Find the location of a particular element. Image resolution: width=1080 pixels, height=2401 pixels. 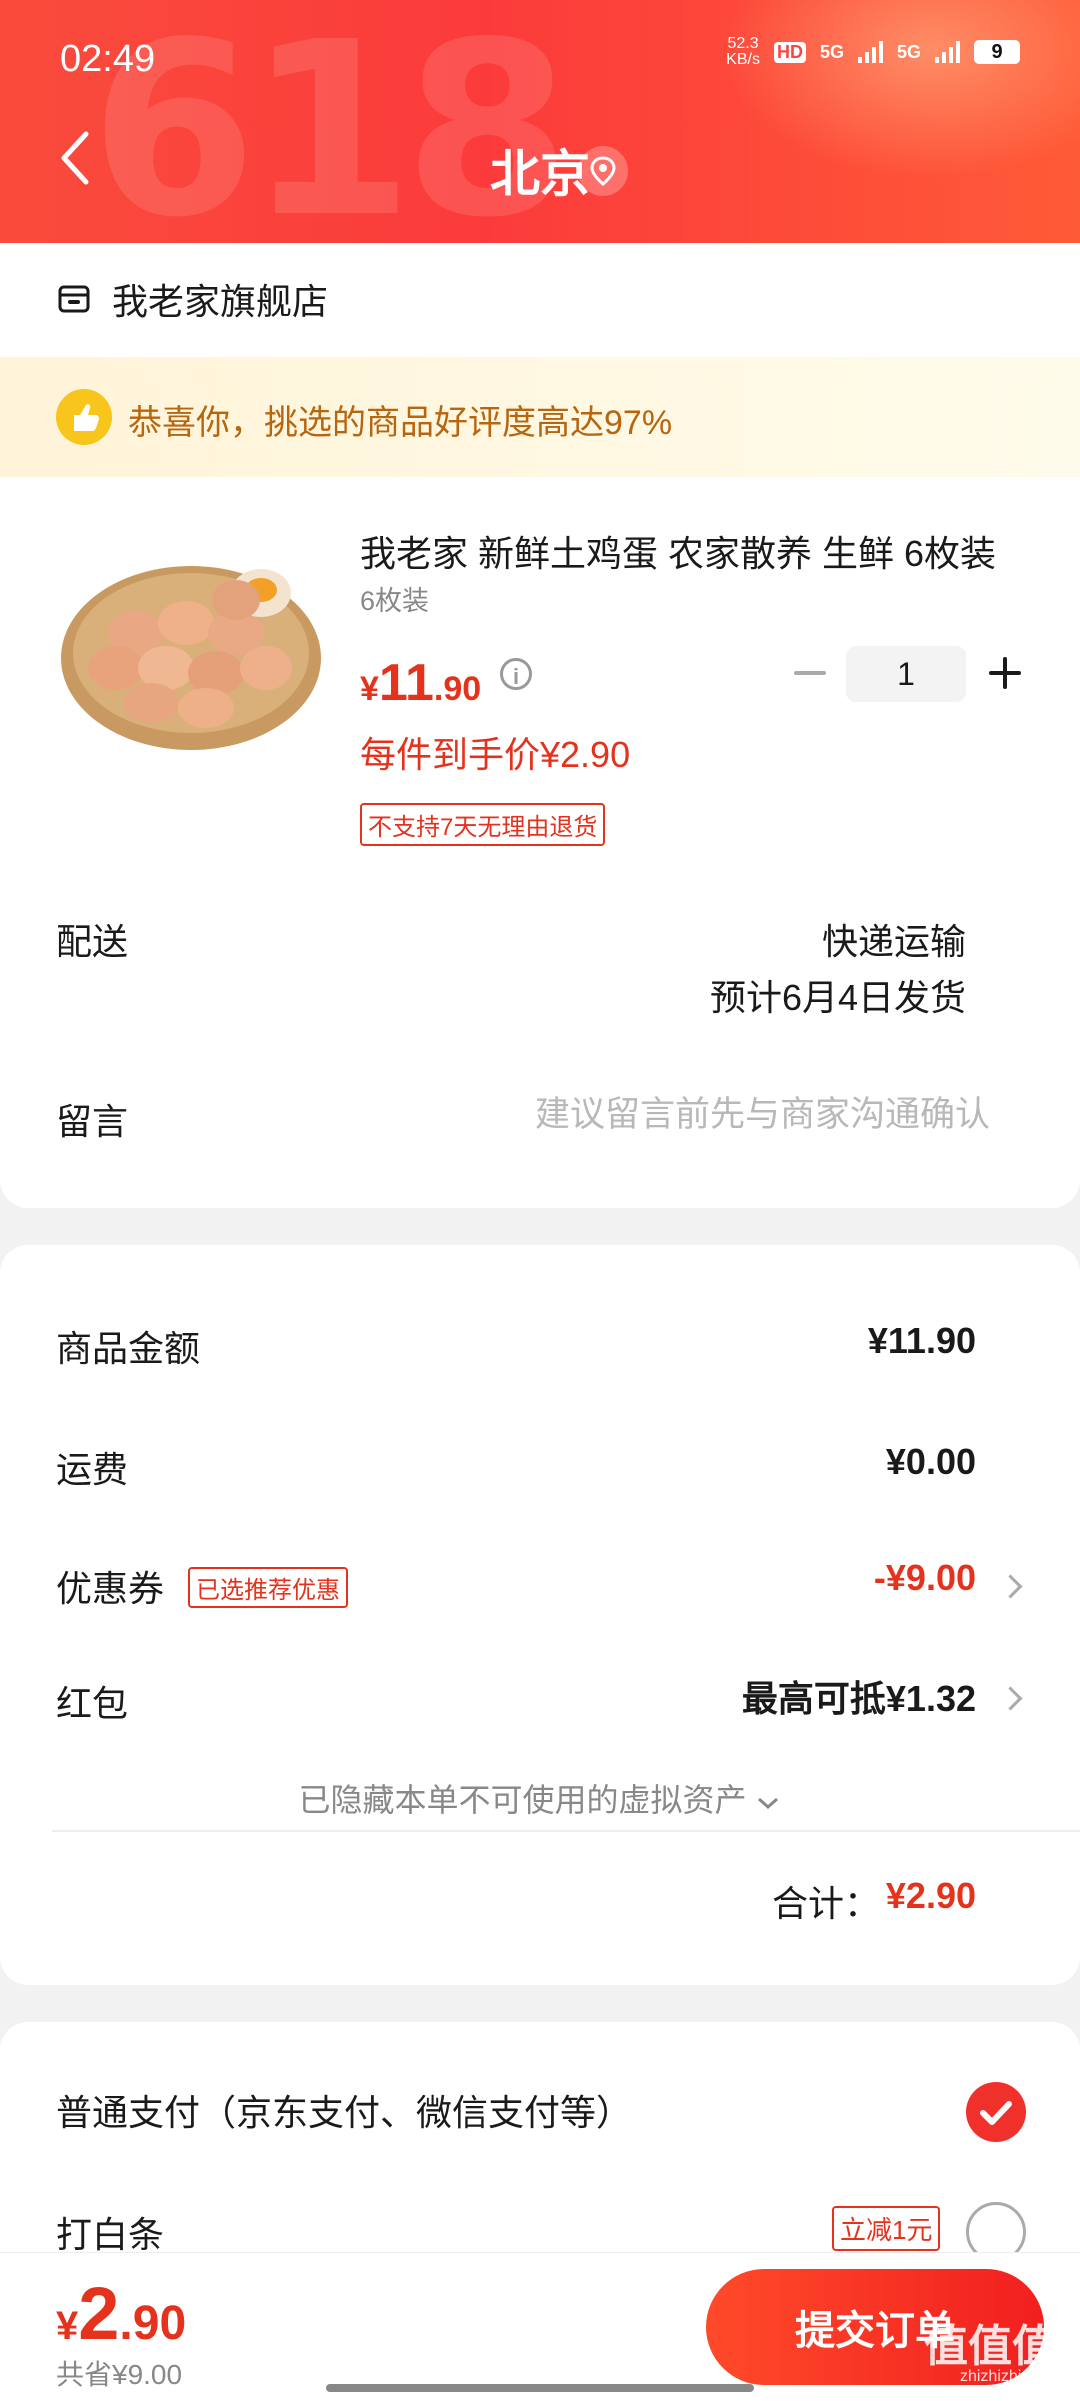

price-integer: 11 is located at coordinates (406, 683).